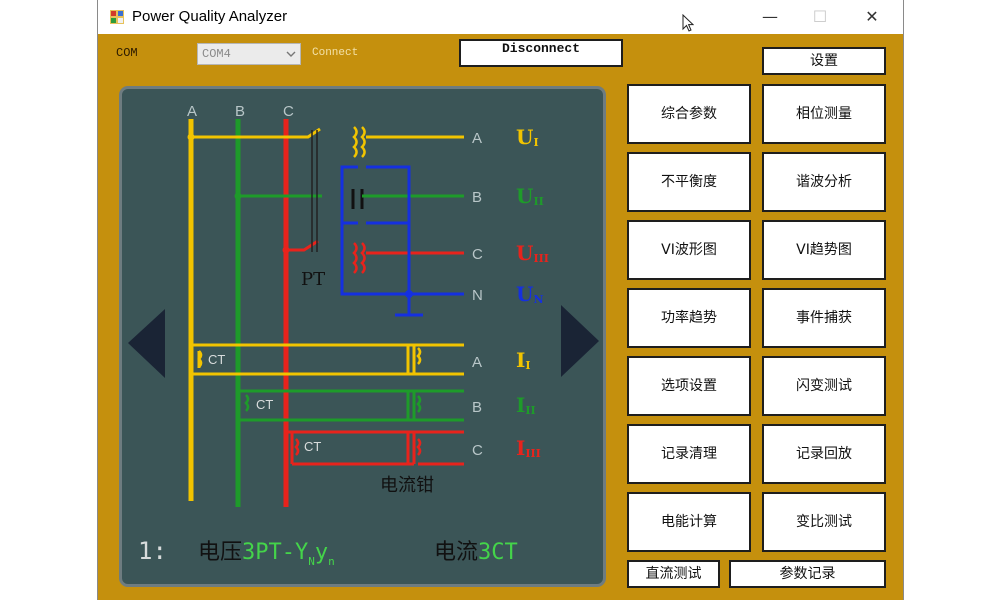 The width and height of the screenshot is (1000, 600). What do you see at coordinates (313, 279) in the screenshot?
I see `pt-label: PT` at bounding box center [313, 279].